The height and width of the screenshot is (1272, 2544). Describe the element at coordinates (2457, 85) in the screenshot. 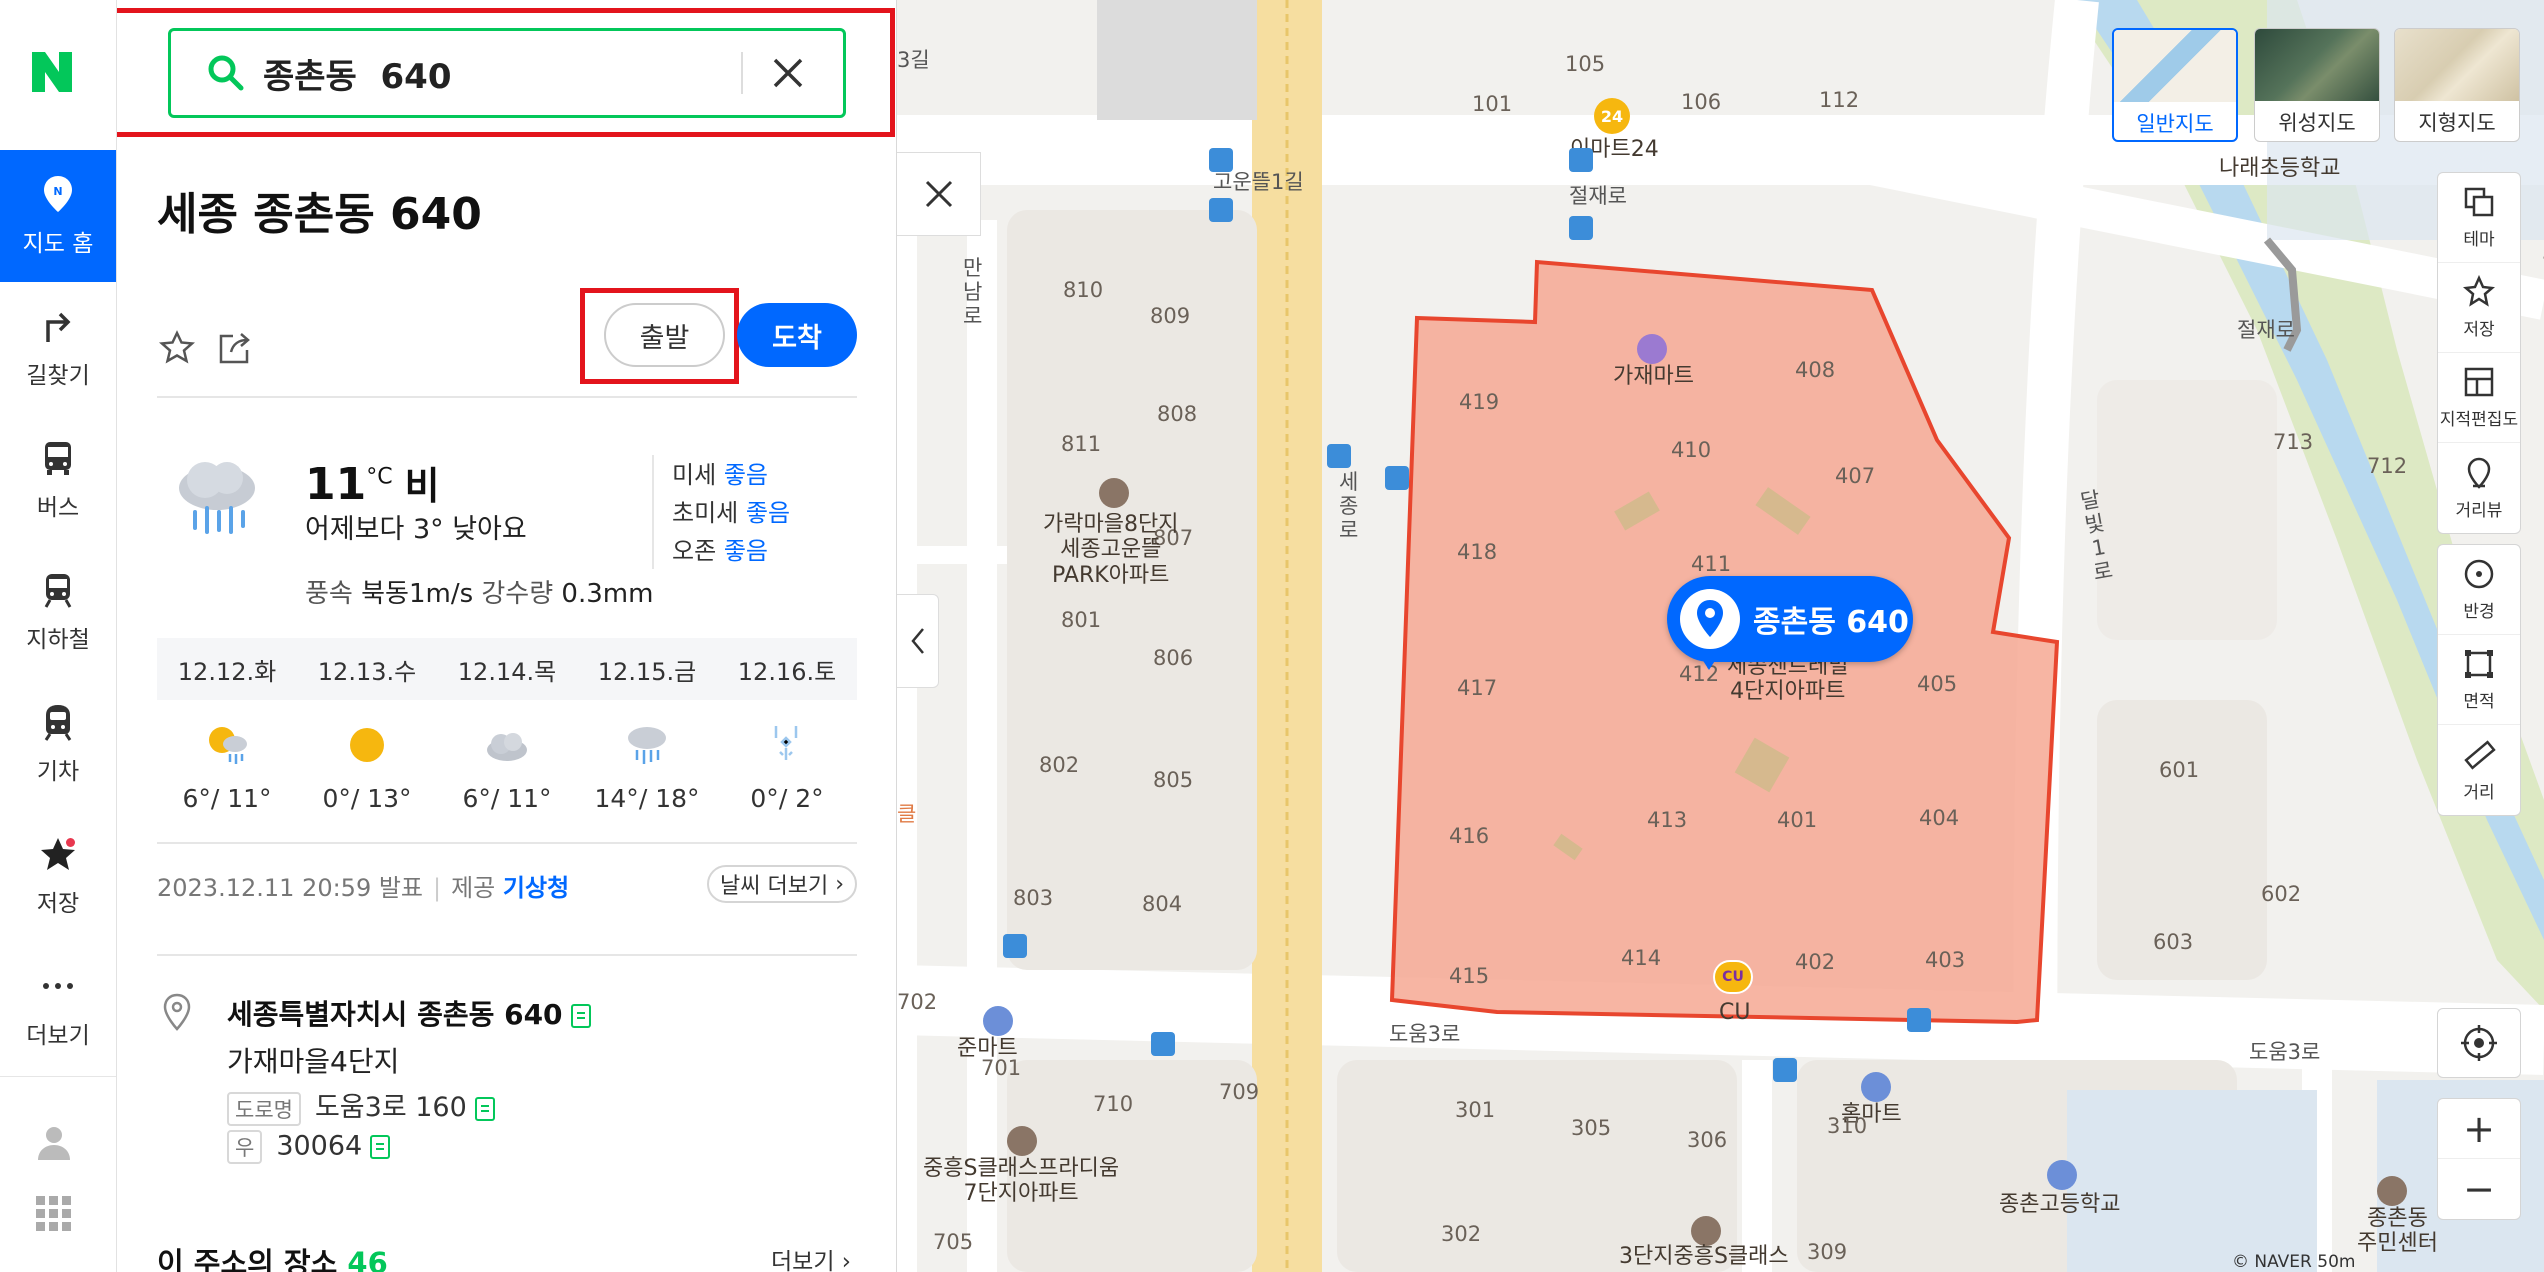

I see `maptype-terrain: 지형지도` at that location.